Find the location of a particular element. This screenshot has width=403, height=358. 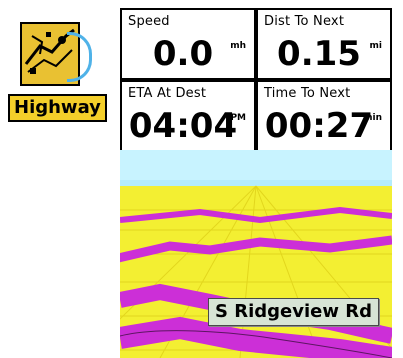

highway-map-icon is located at coordinates (56, 54).